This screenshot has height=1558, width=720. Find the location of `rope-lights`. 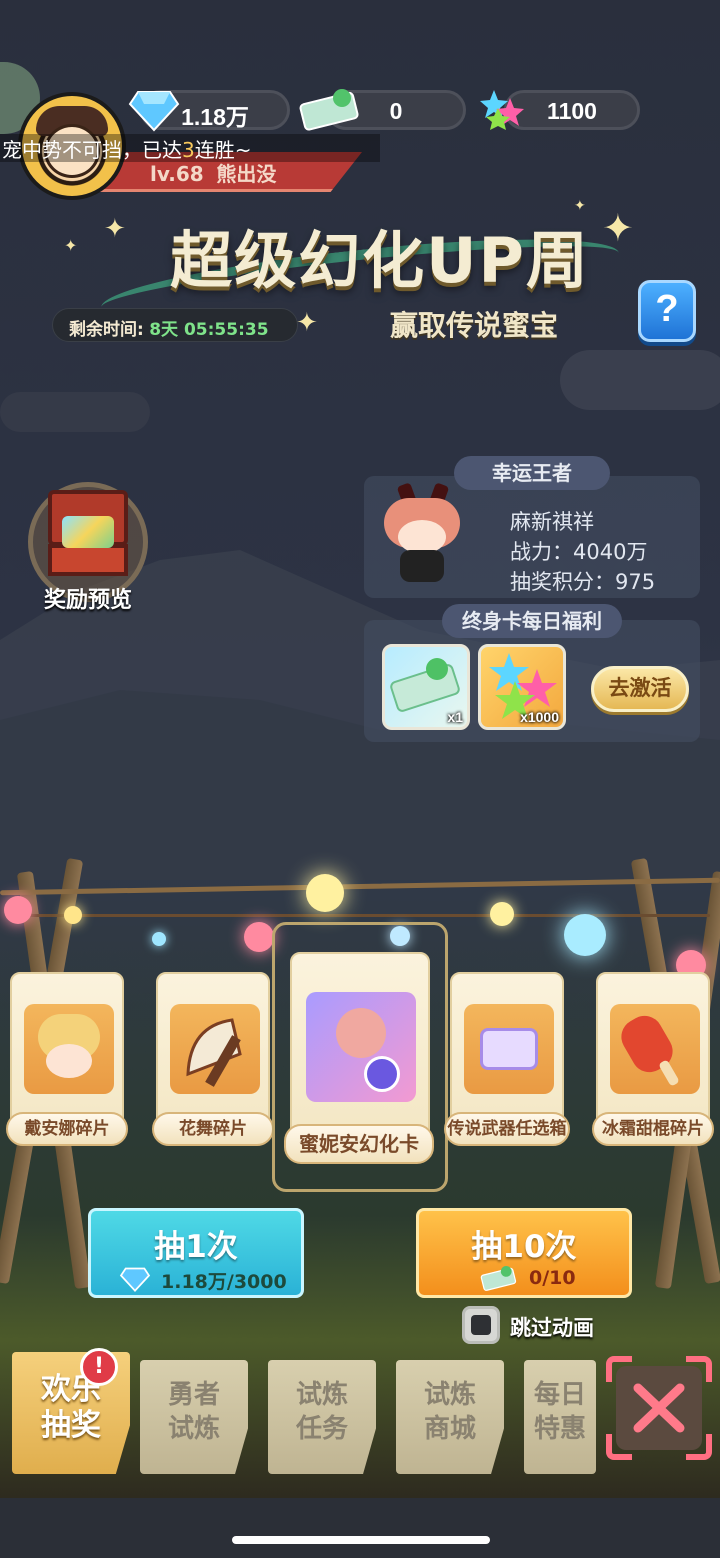

rope-lights is located at coordinates (360, 915).